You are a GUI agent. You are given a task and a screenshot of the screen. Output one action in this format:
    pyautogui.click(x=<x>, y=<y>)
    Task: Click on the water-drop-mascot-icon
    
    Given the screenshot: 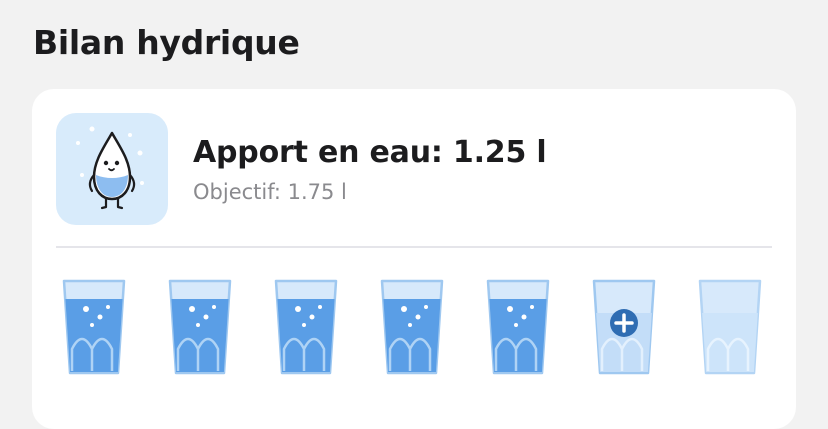 What is the action you would take?
    pyautogui.click(x=110, y=168)
    